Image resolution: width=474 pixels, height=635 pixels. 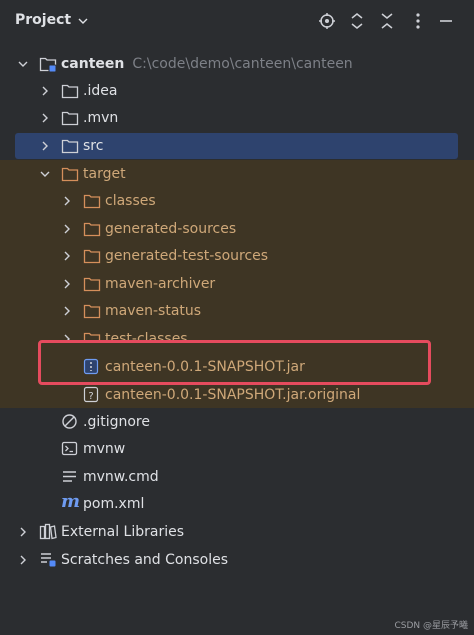 I want to click on root-folder-name: canteen, so click(x=93, y=64).